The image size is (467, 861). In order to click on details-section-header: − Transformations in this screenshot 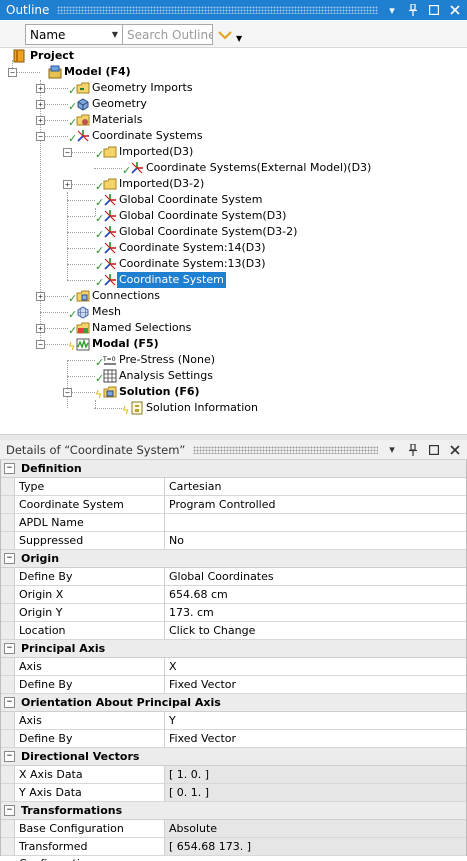, I will do `click(233, 811)`.